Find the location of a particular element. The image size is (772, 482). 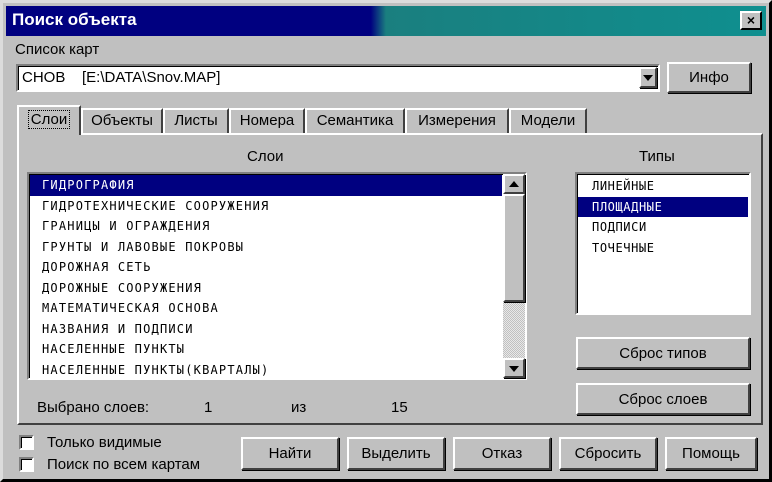

layer-list-item: НАЗВАНИЯ И ПОДПИСИ is located at coordinates (266, 329).